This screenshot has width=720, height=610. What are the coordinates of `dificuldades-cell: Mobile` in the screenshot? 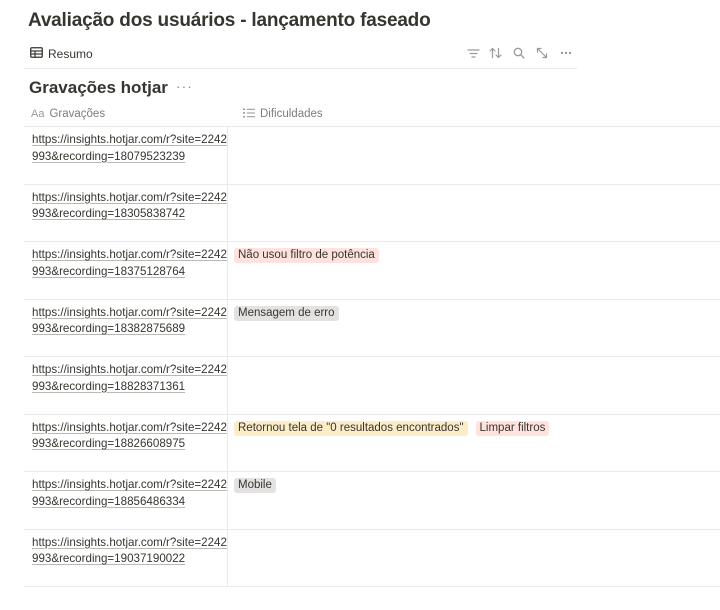 It's located at (474, 500).